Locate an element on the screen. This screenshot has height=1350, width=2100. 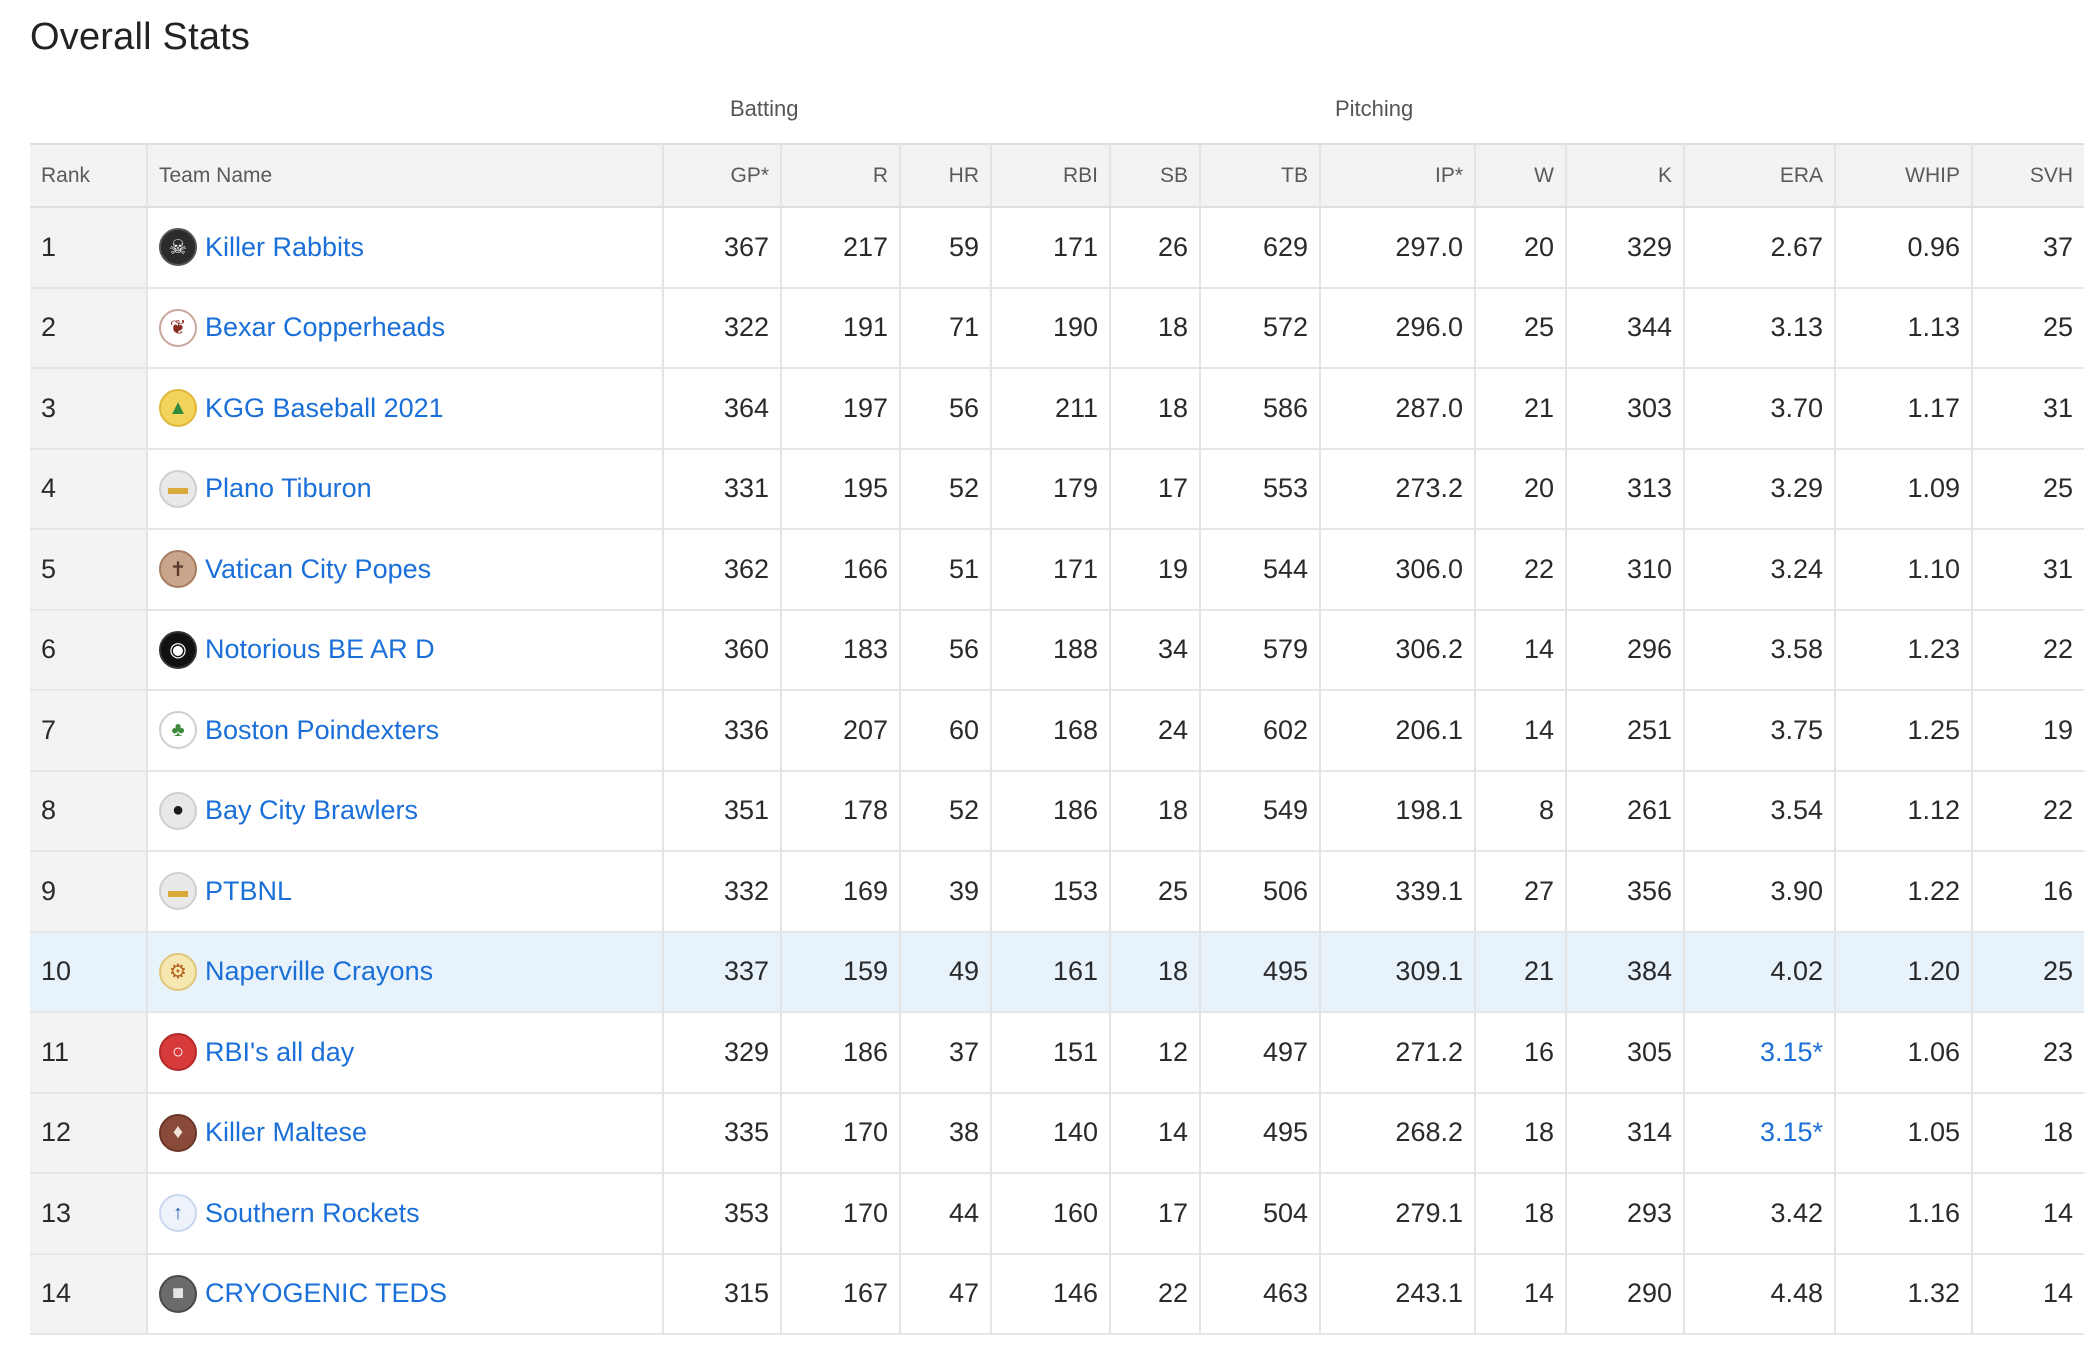
rank-cell: 11 is located at coordinates (89, 1052).